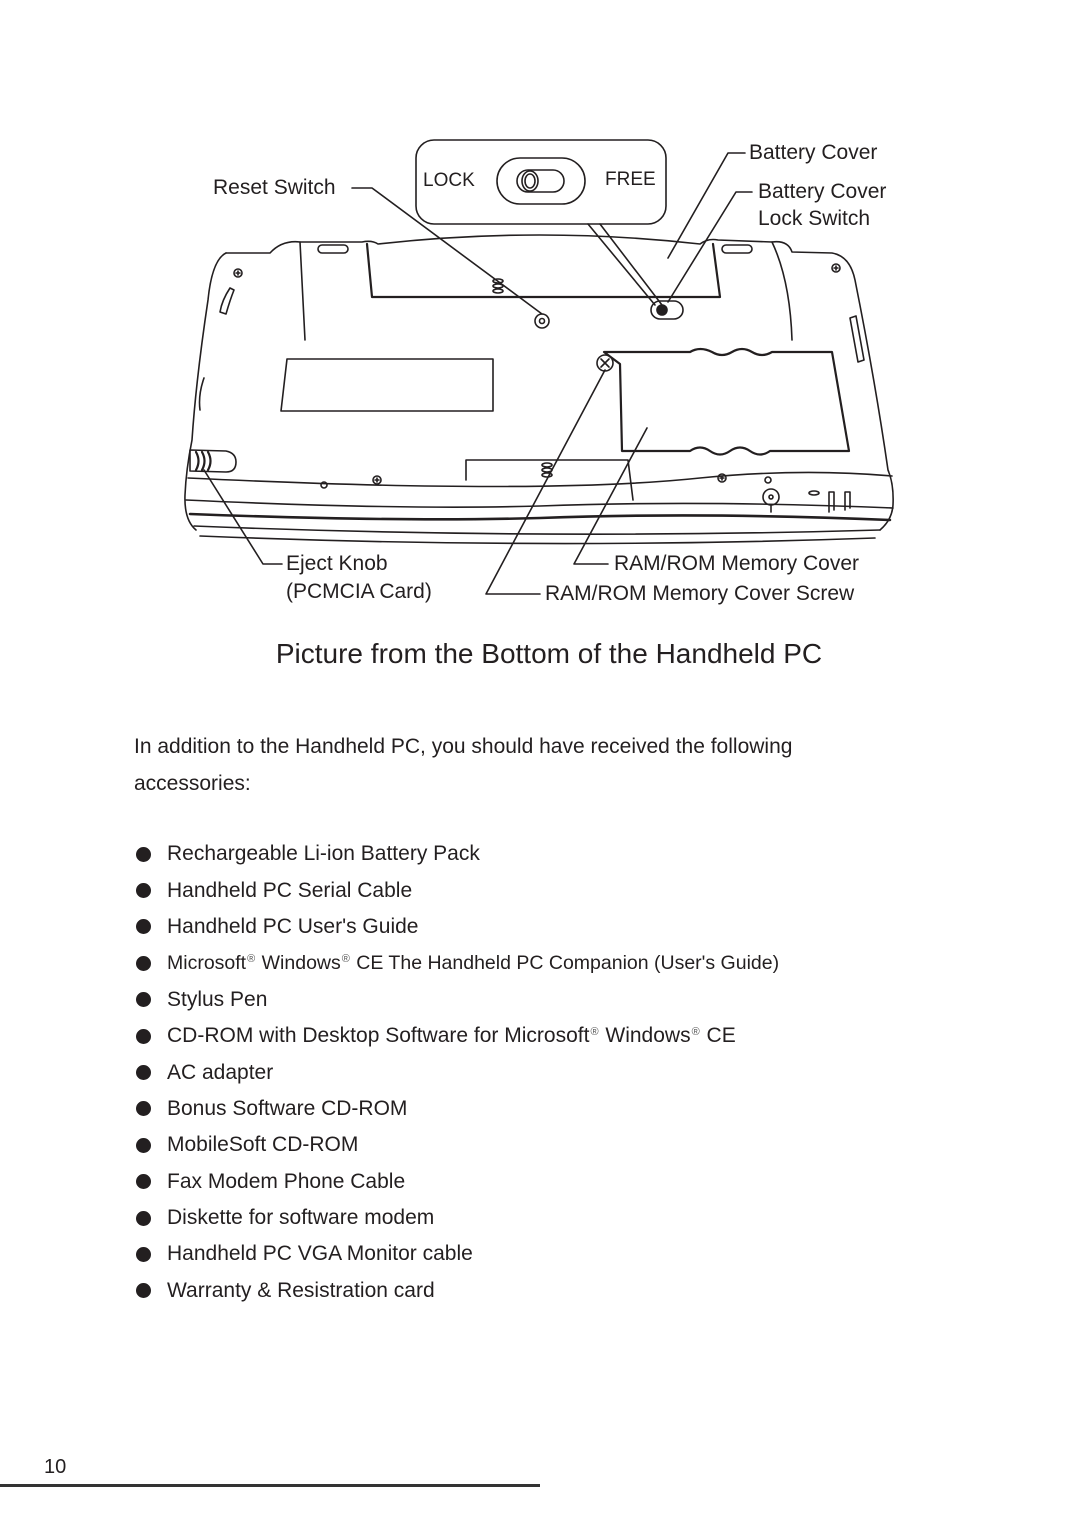 This screenshot has height=1529, width=1080. Describe the element at coordinates (541, 181) in the screenshot. I see `lock-slider-track` at that location.